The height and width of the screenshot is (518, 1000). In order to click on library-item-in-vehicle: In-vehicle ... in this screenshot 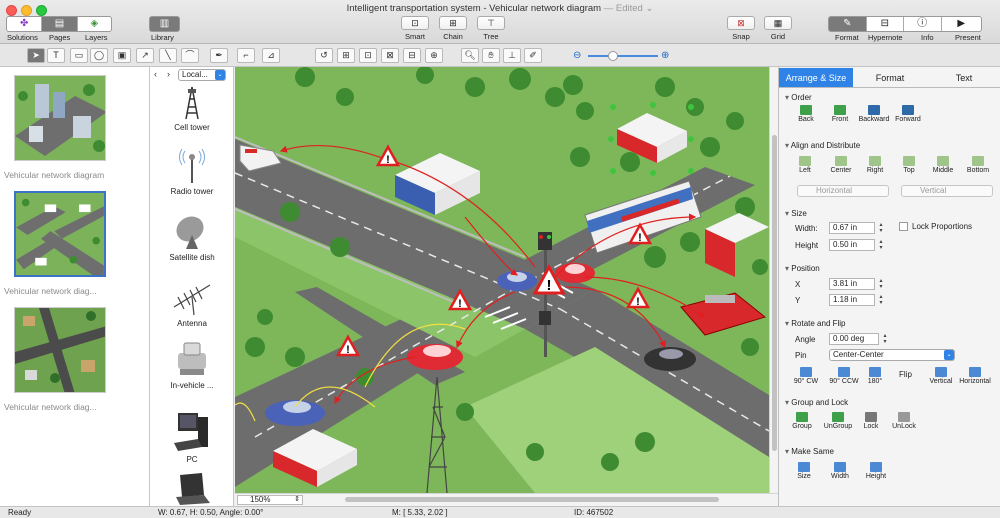, I will do `click(191, 365)`.